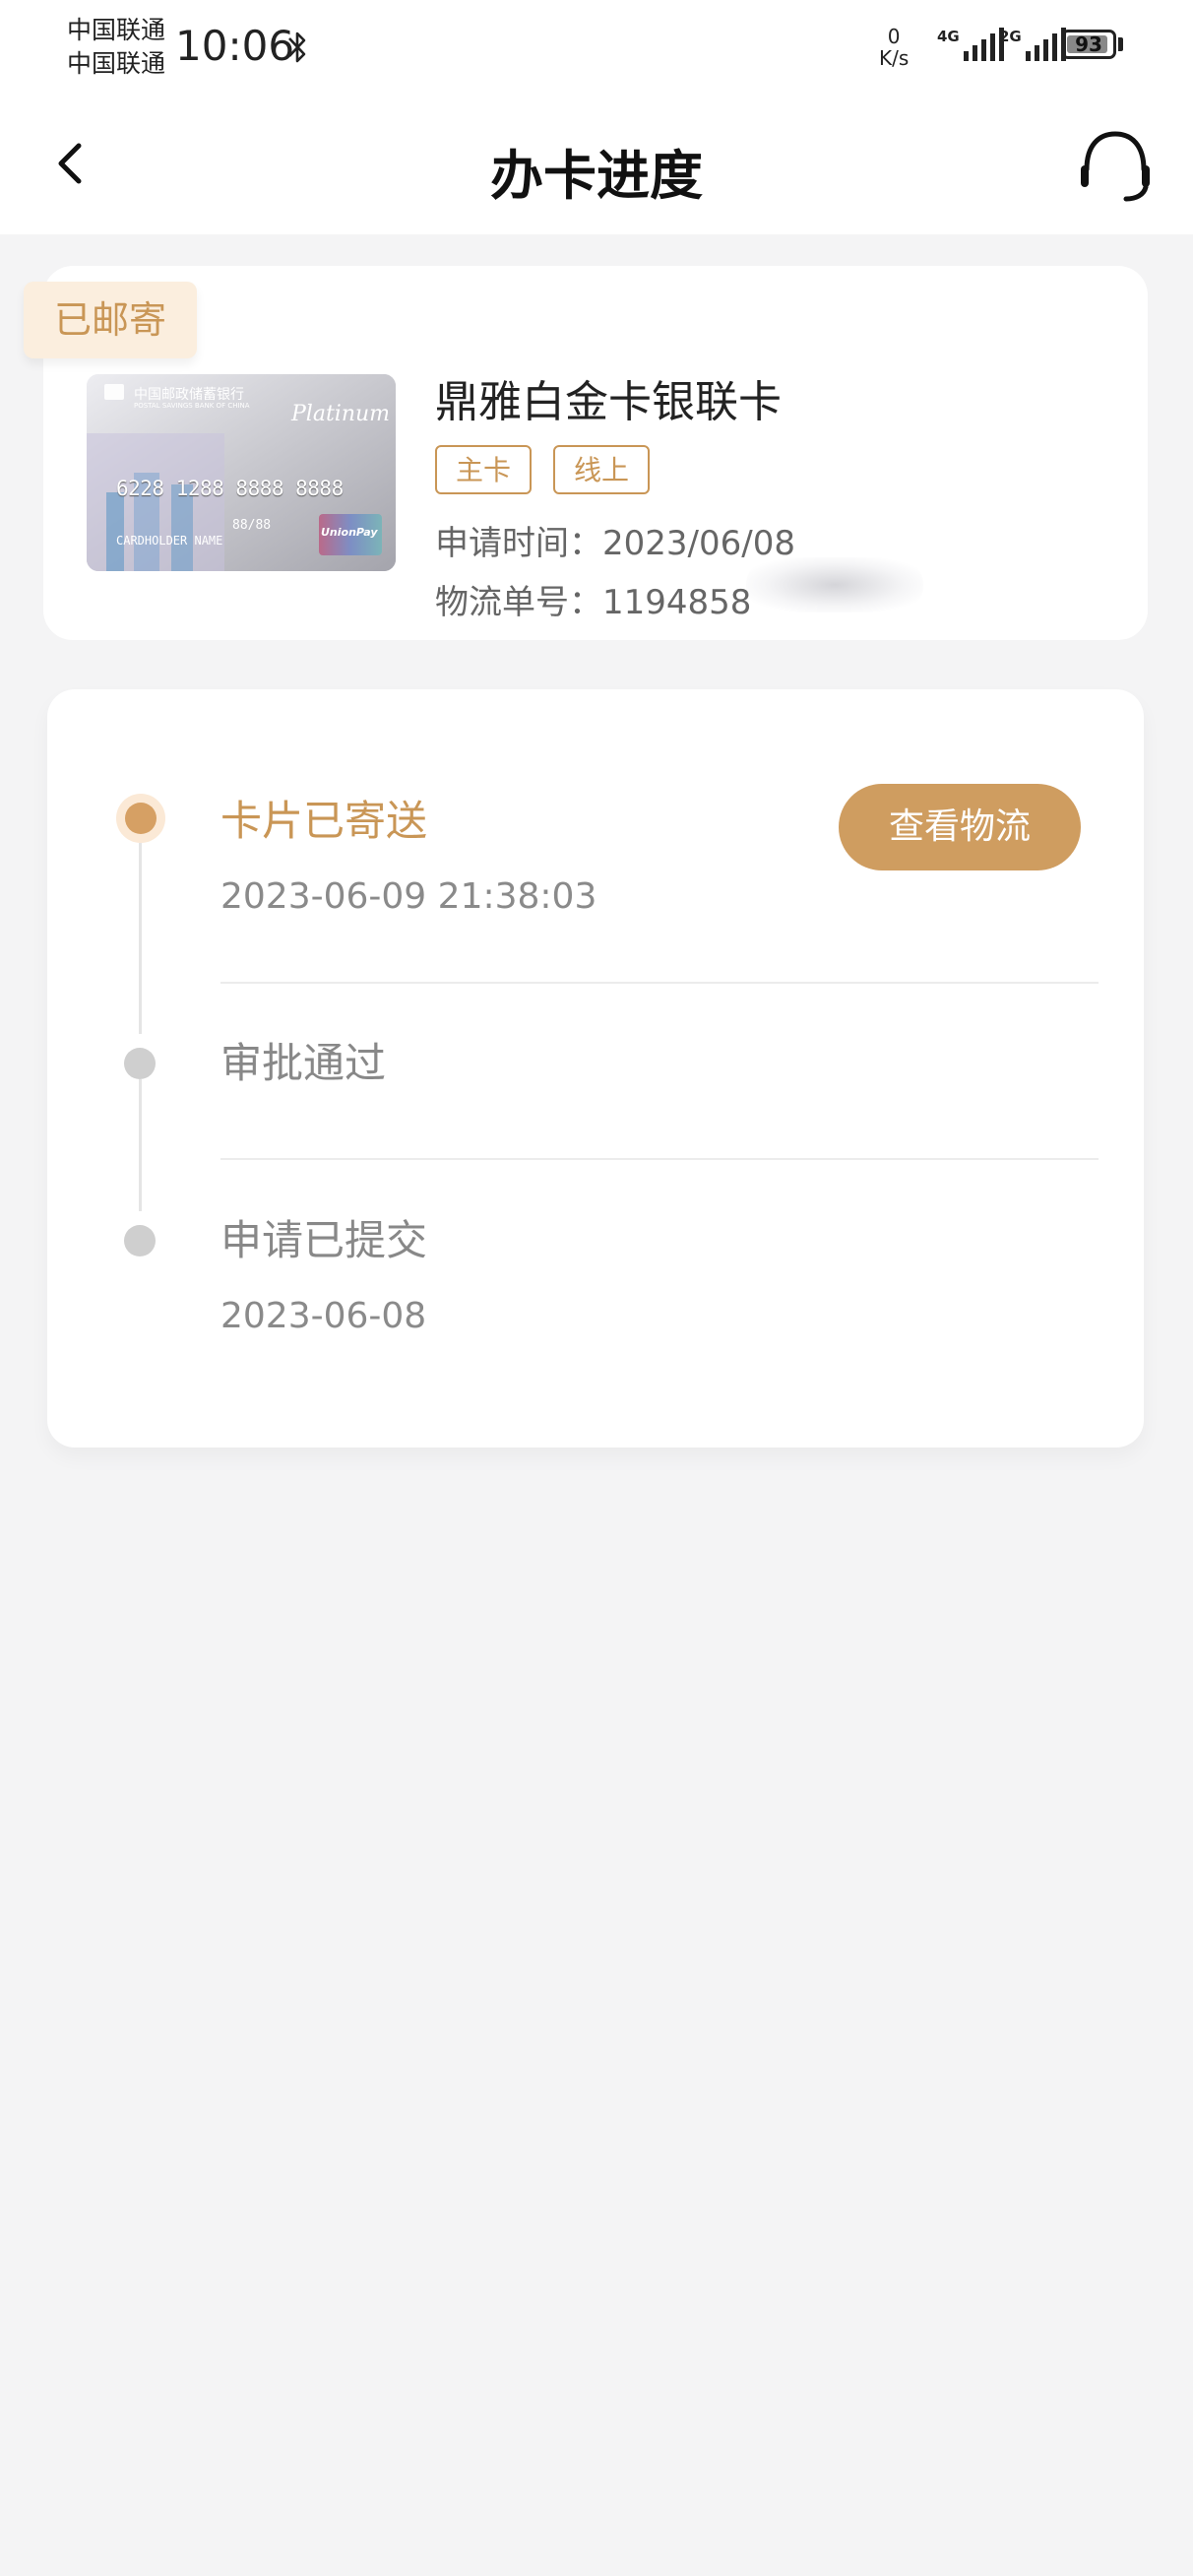  What do you see at coordinates (677, 602) in the screenshot?
I see `tracking-value: 1194858` at bounding box center [677, 602].